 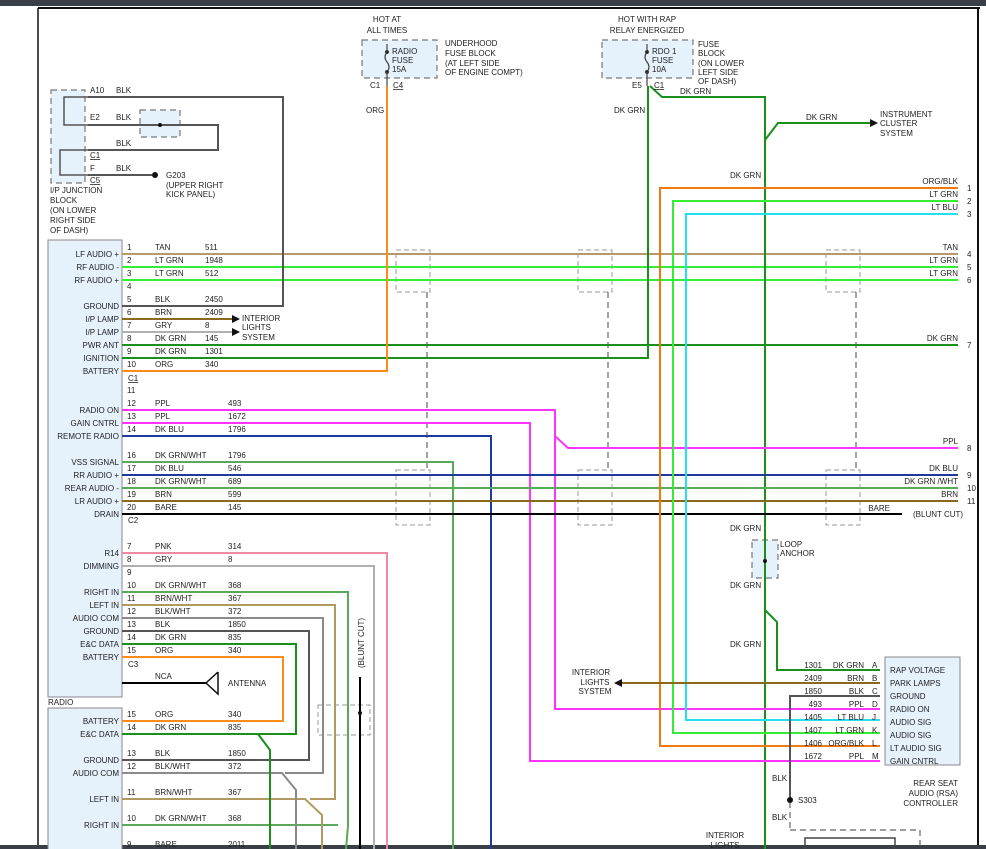 I want to click on circuit-number: 1672, so click(x=813, y=756).